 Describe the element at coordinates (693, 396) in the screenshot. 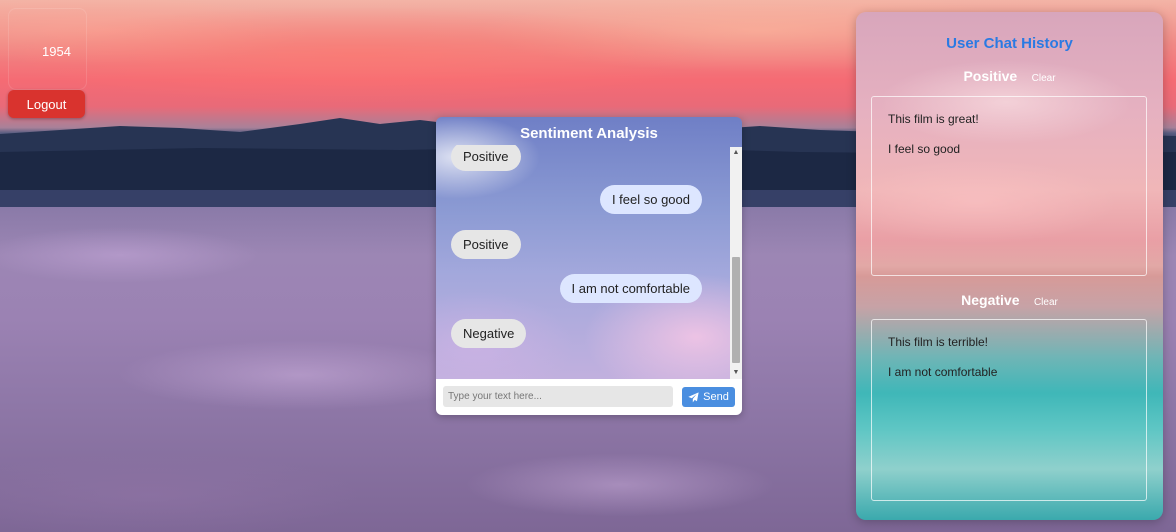

I see `paper-plane-icon` at that location.